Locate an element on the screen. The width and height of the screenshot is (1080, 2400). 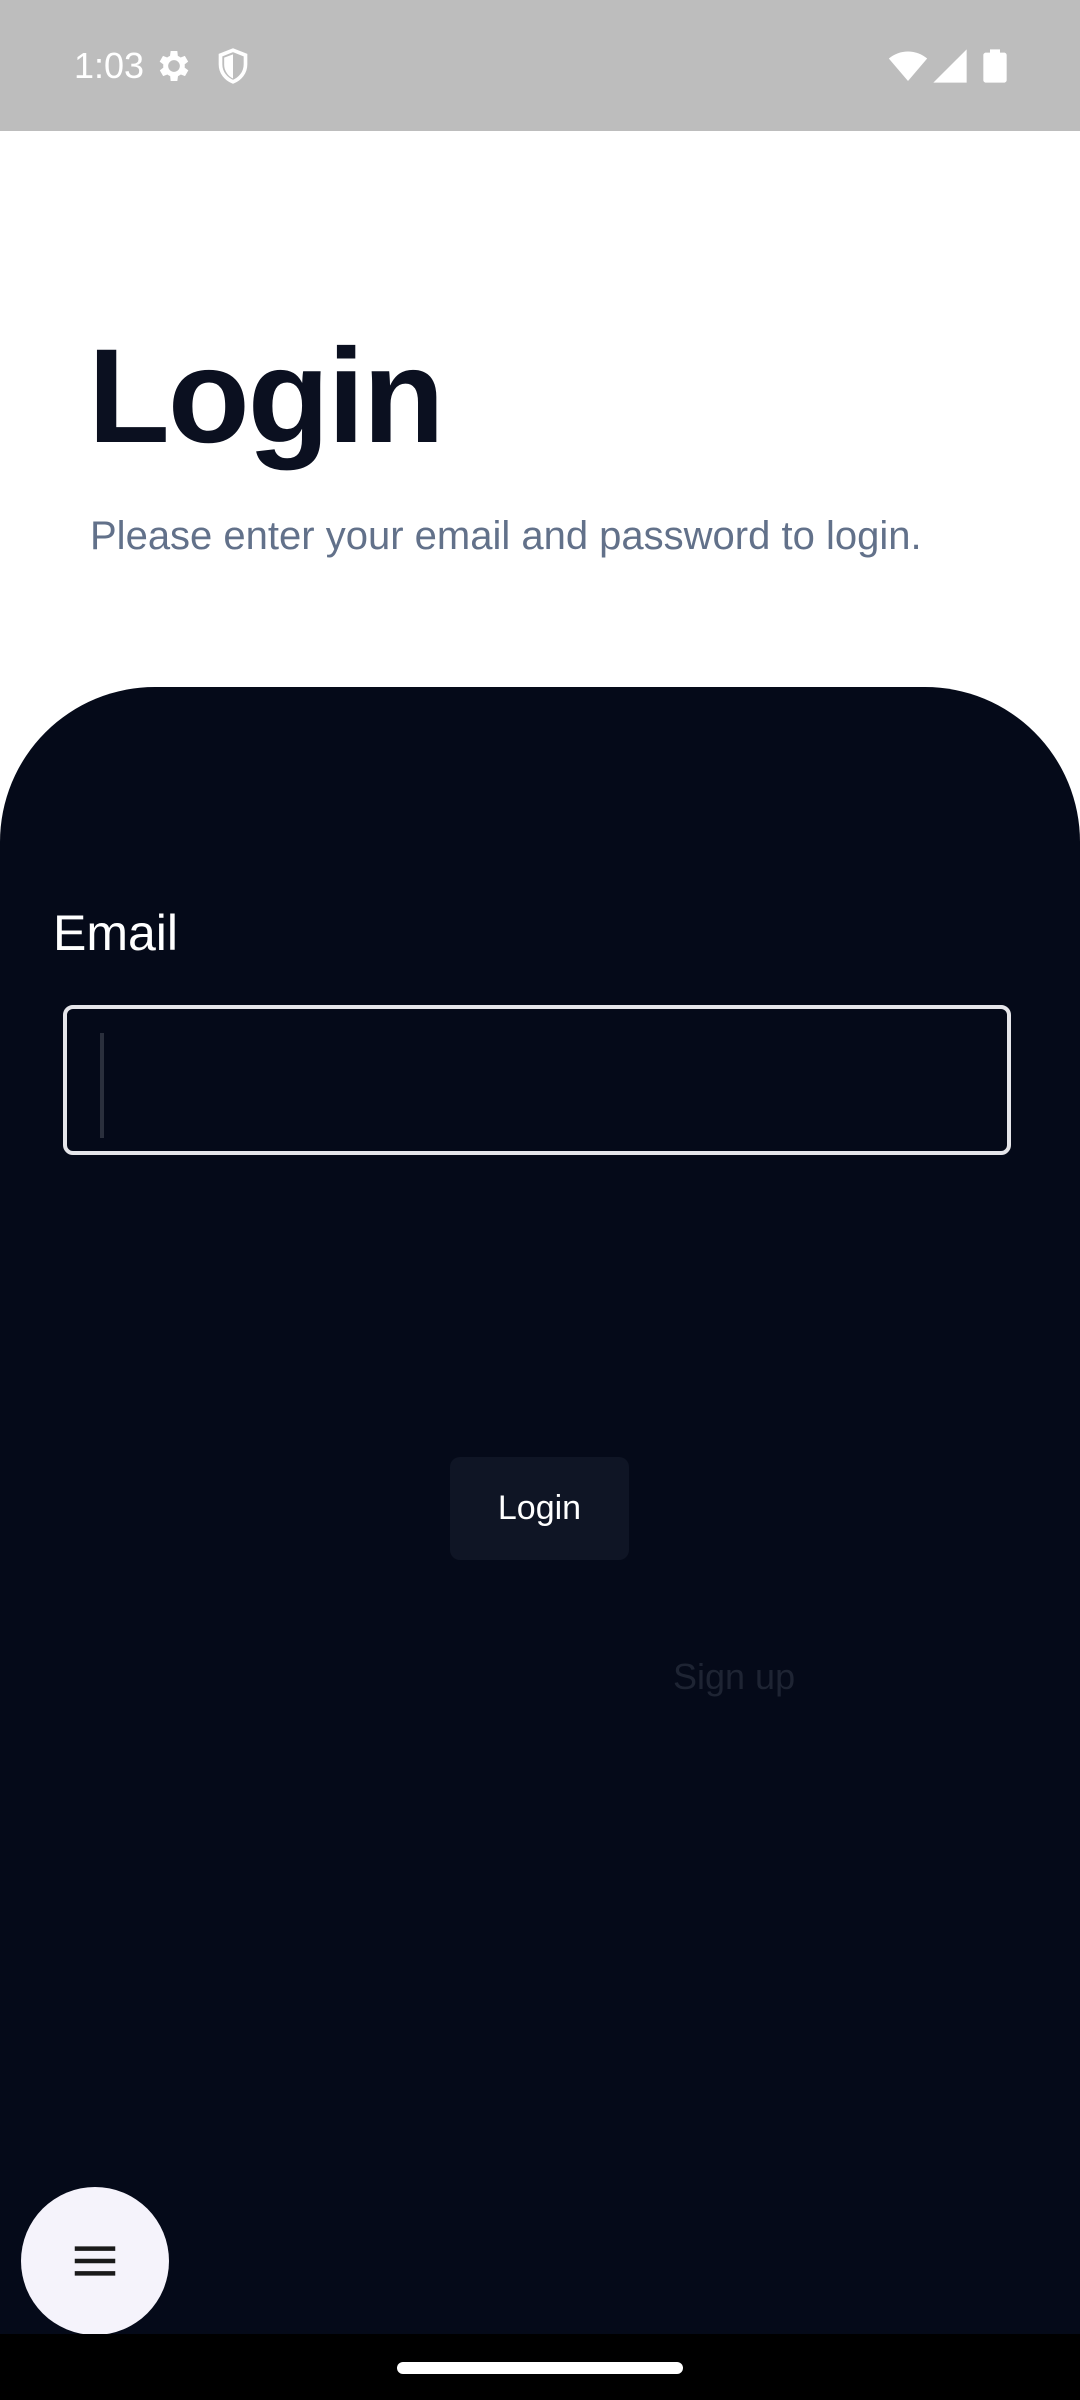
email-input is located at coordinates (537, 1080).